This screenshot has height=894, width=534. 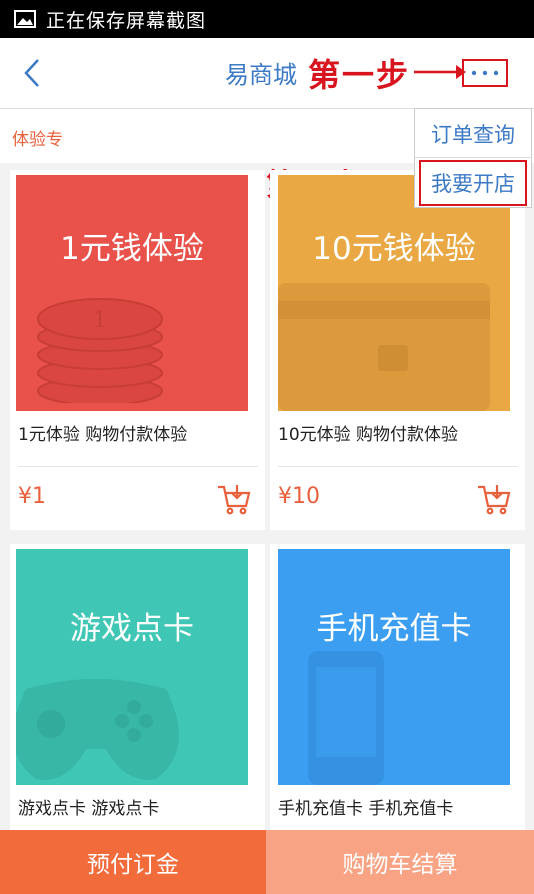 I want to click on product-image: 手机充值卡, so click(x=394, y=667).